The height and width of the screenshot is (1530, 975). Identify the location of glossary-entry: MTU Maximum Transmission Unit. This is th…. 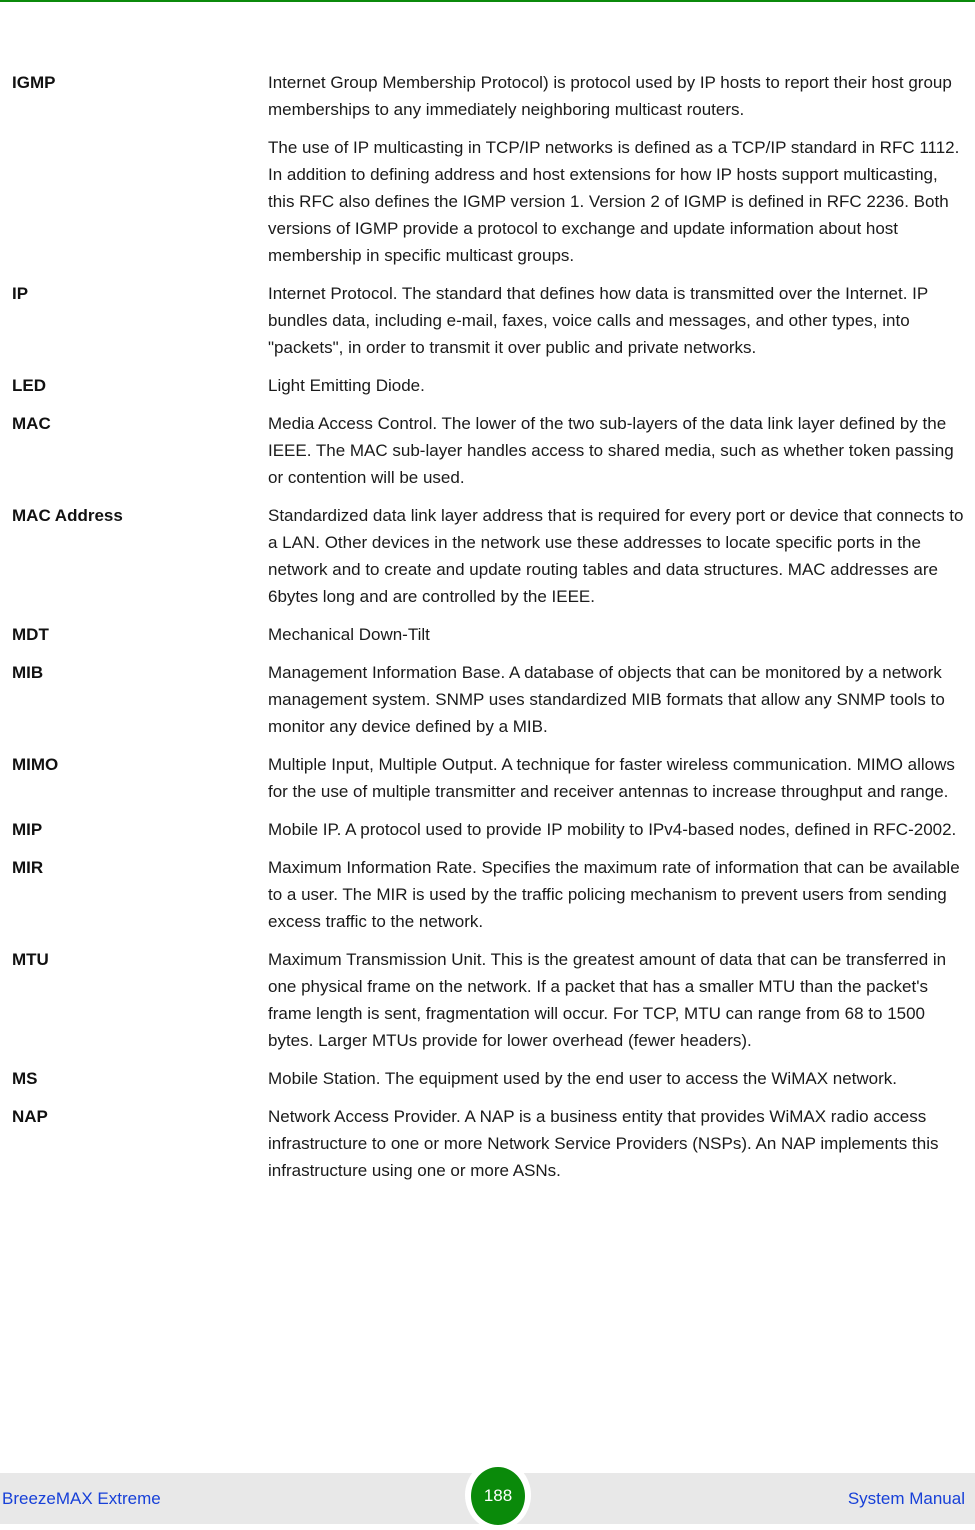
(489, 1000).